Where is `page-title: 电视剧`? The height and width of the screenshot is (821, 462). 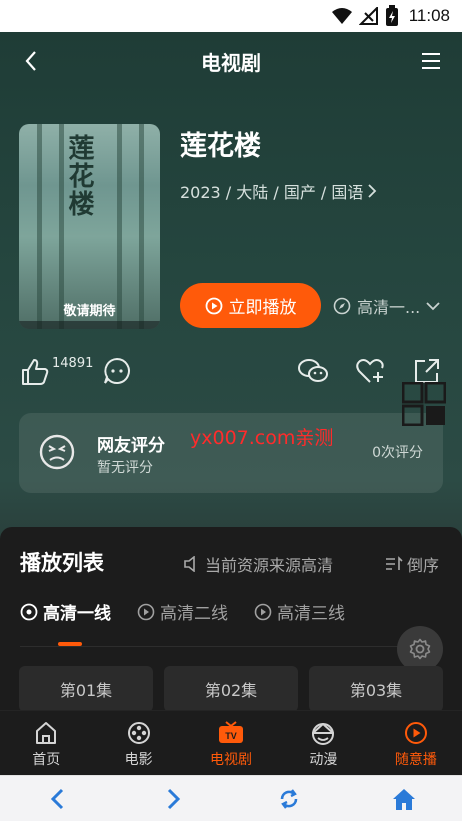
page-title: 电视剧 is located at coordinates (231, 62).